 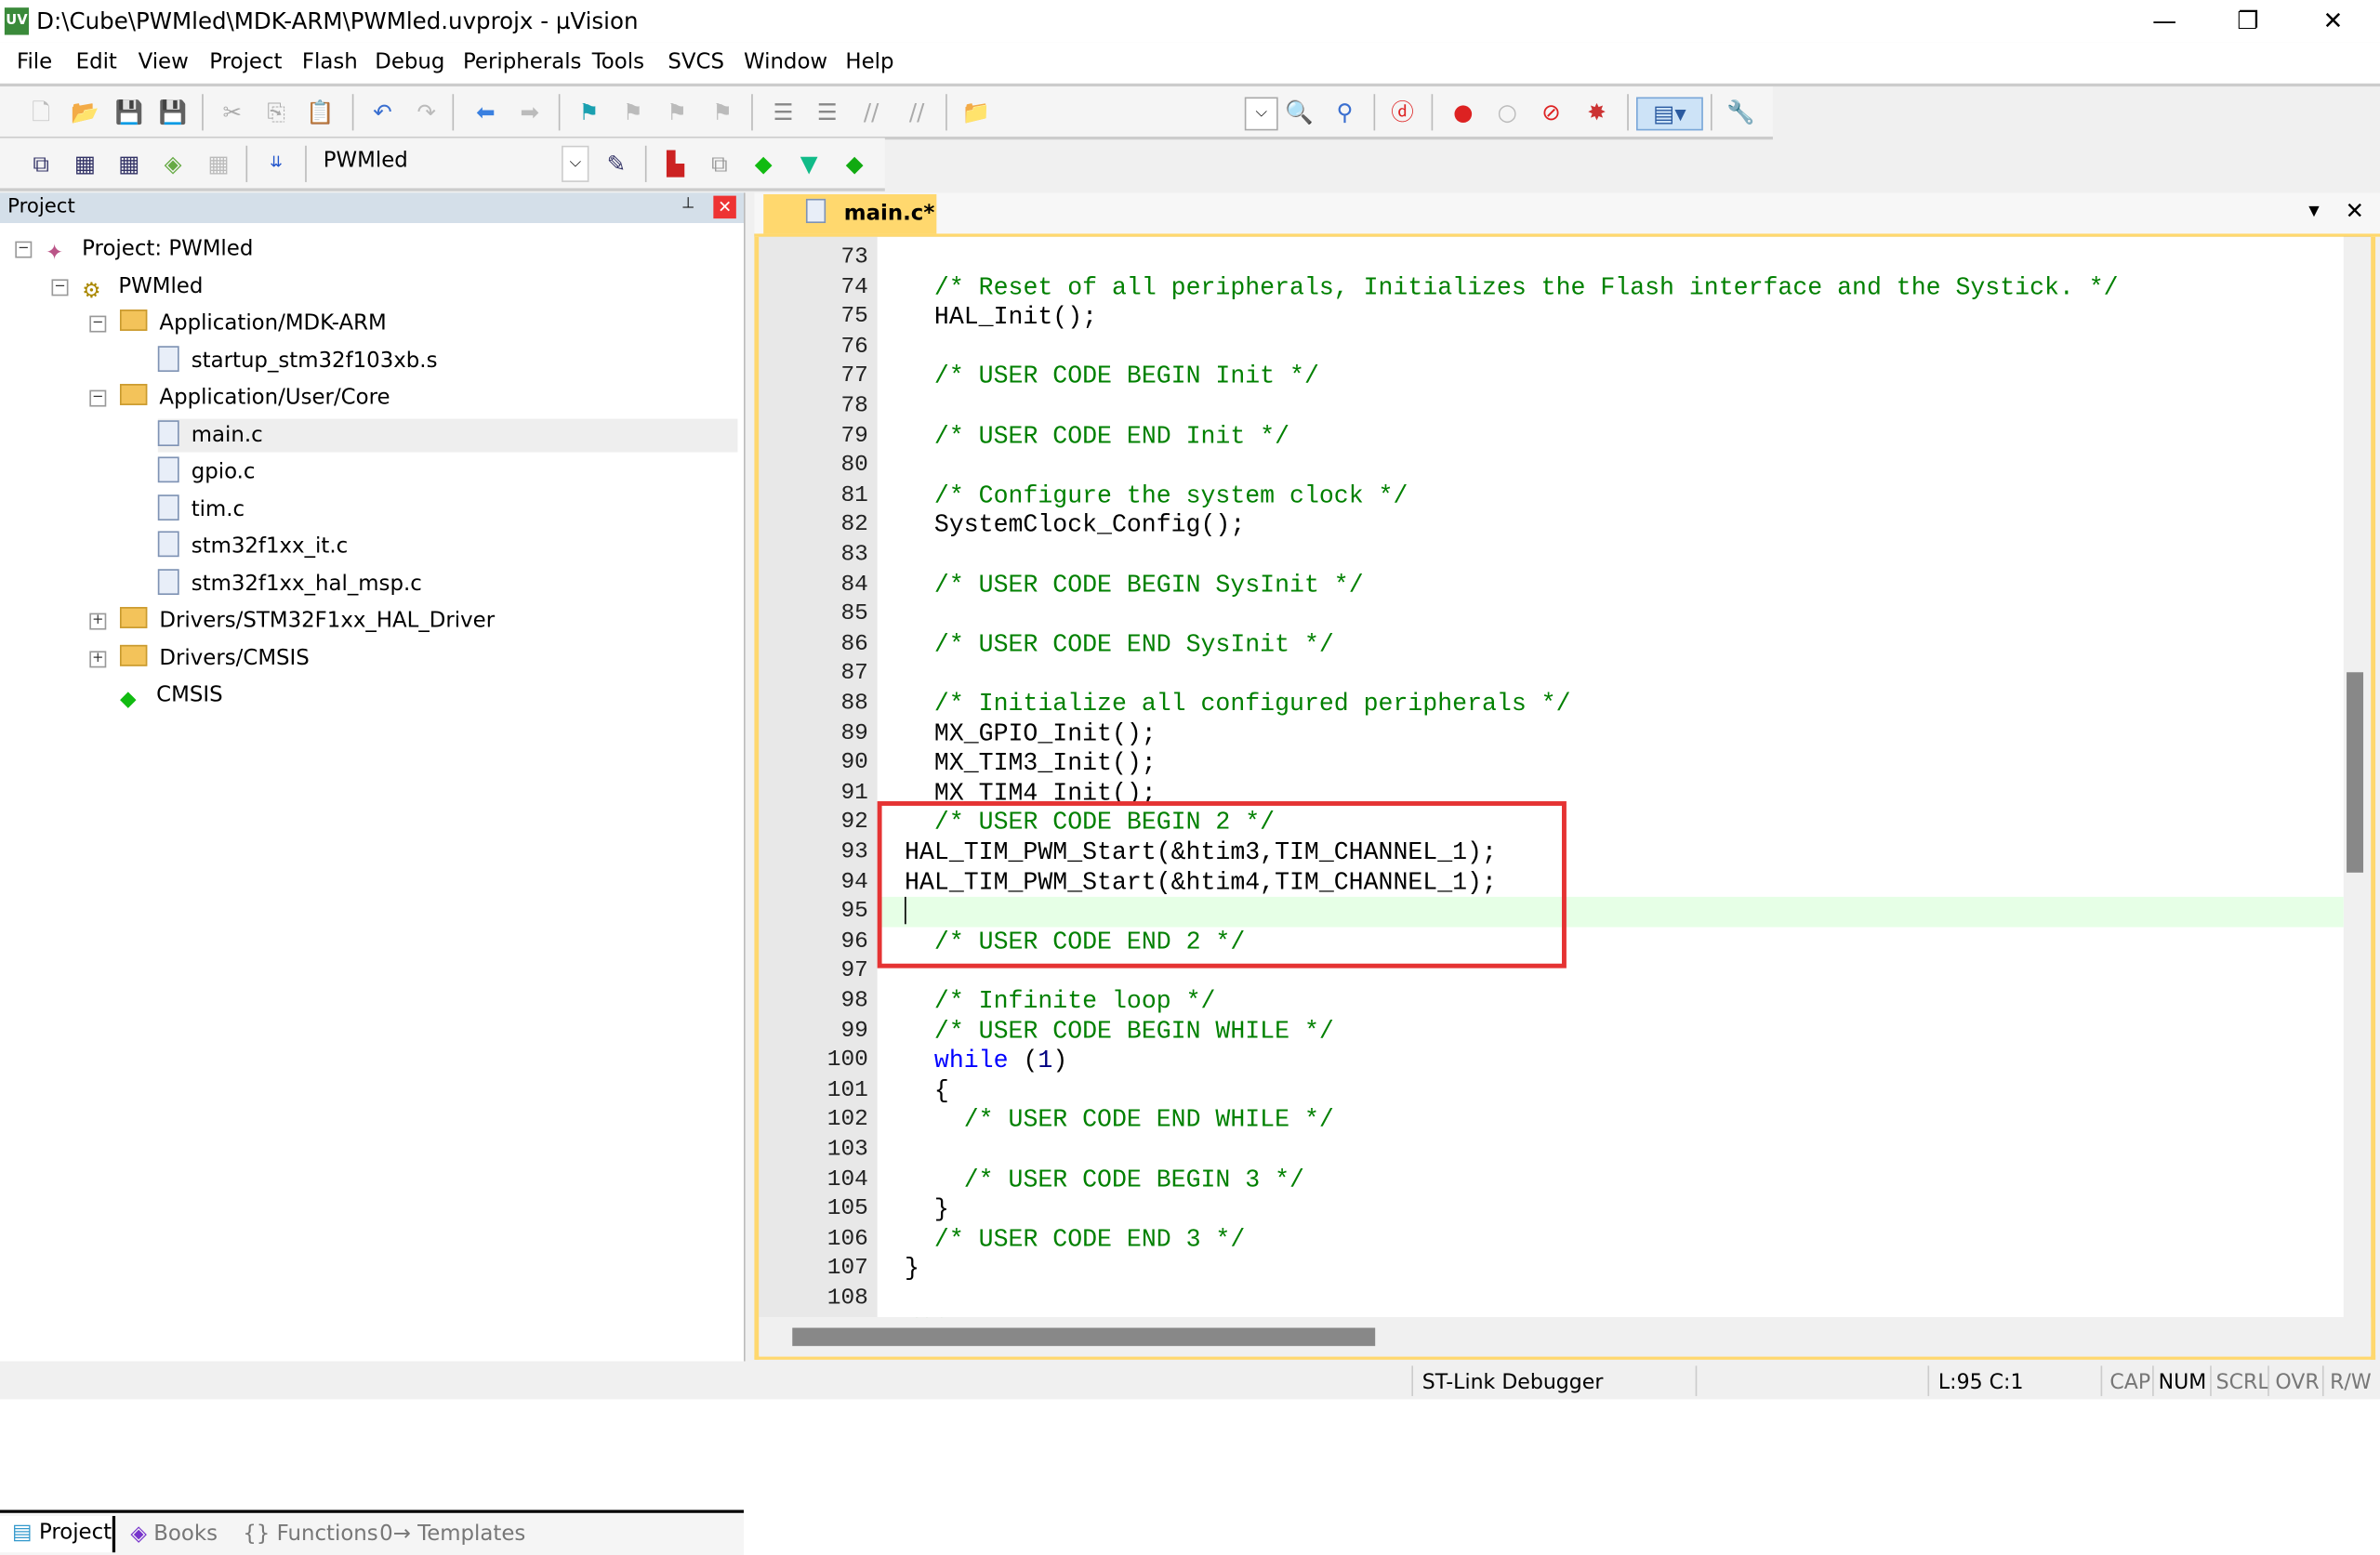 I want to click on tab-books: ◈ Books, so click(x=174, y=1534).